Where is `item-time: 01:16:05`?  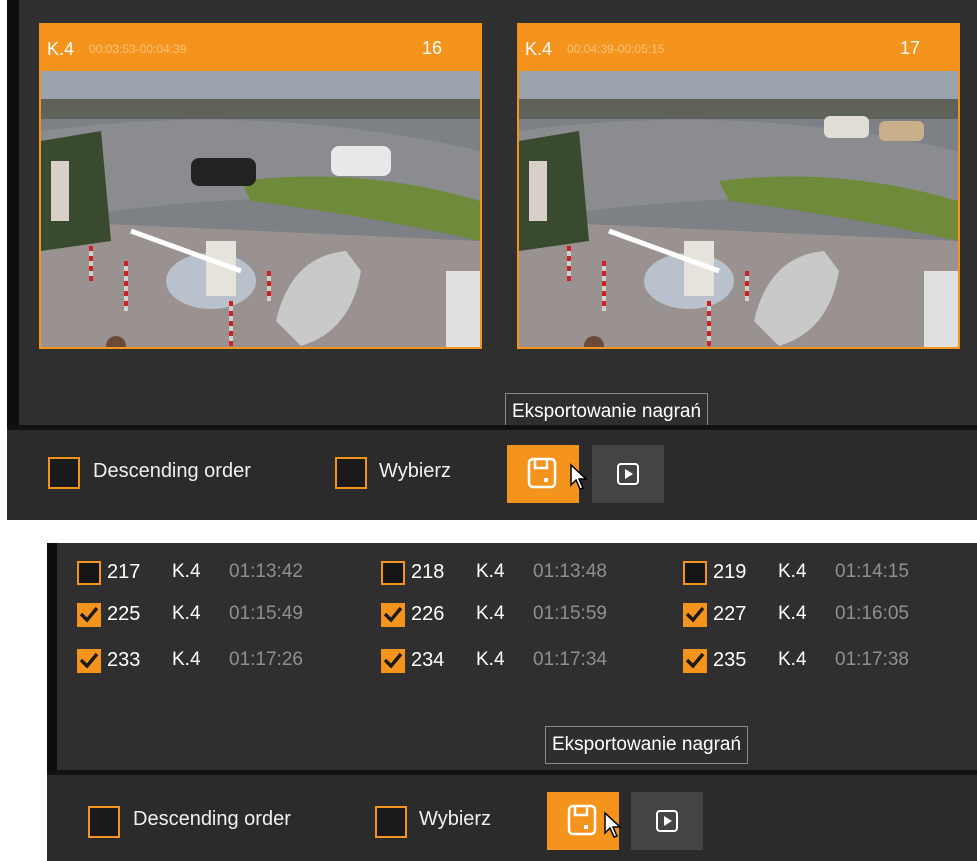 item-time: 01:16:05 is located at coordinates (872, 613).